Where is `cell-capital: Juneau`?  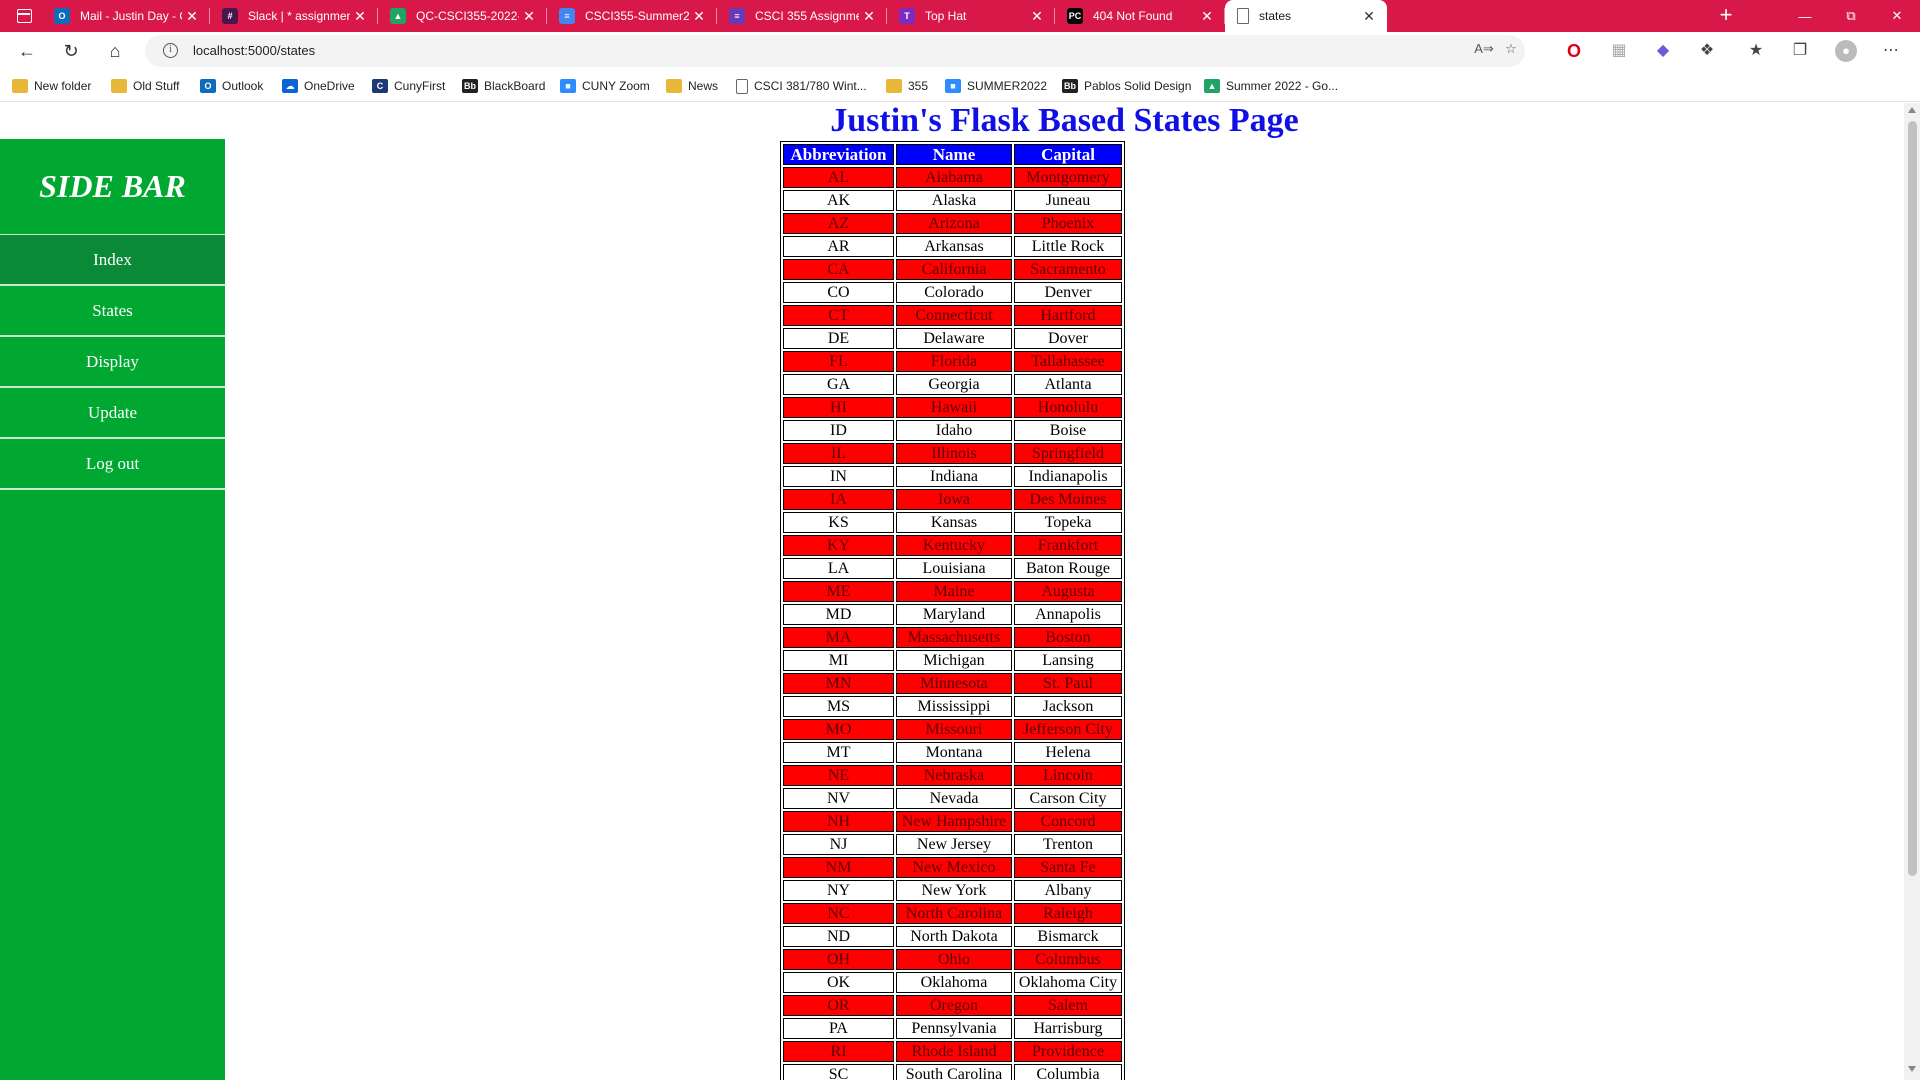 cell-capital: Juneau is located at coordinates (1068, 200).